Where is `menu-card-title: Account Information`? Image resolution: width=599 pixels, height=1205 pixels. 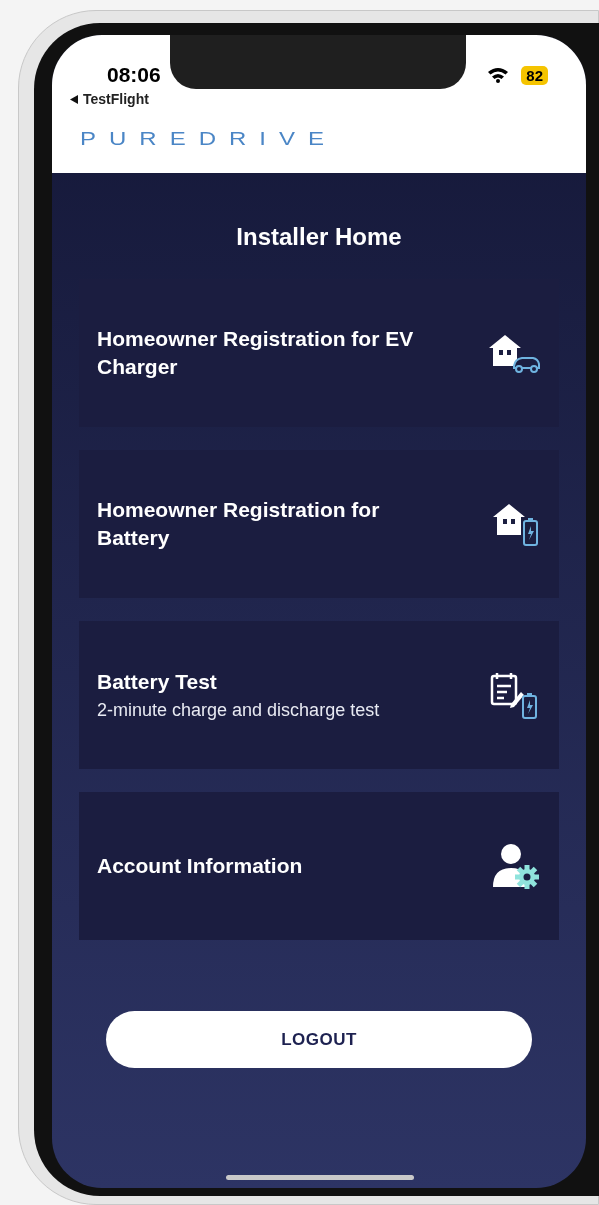
menu-card-title: Account Information is located at coordinates (200, 866).